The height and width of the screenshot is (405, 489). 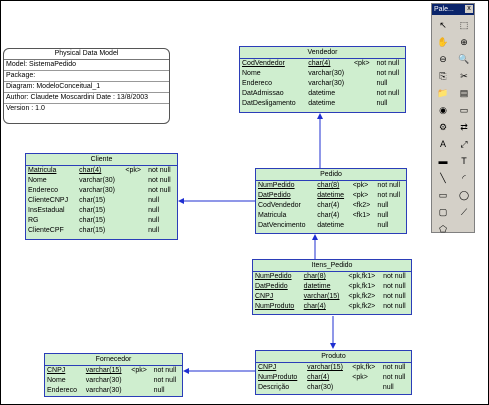 I want to click on zoom-out-icon: ⊖, so click(x=443, y=59).